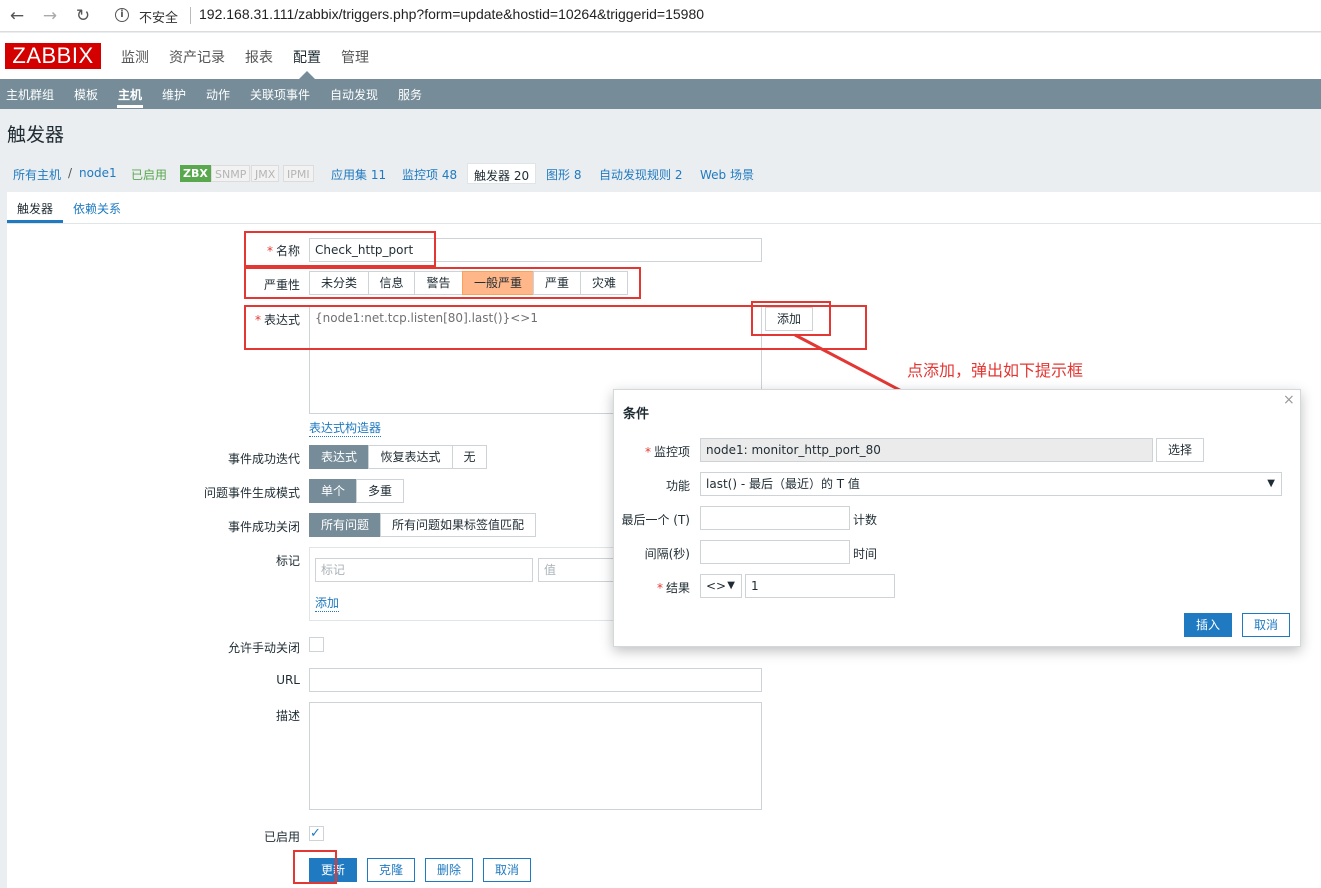  Describe the element at coordinates (783, 484) in the screenshot. I see `function-value: last() - 最后（最近）的 T 值` at that location.